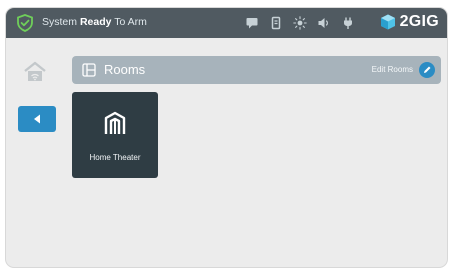  I want to click on rooms-icon, so click(89, 70).